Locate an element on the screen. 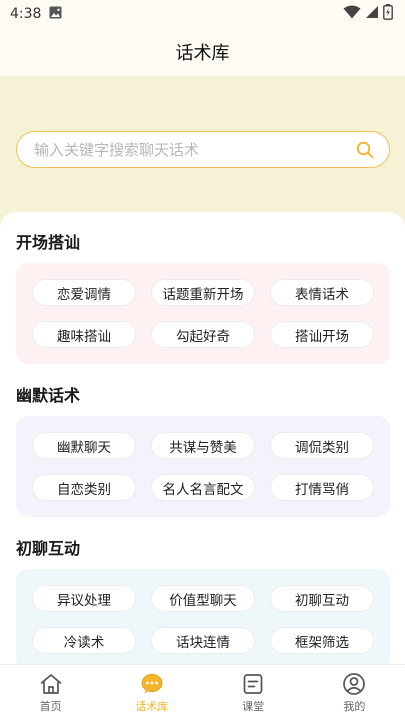 The width and height of the screenshot is (405, 720). home-icon is located at coordinates (51, 684).